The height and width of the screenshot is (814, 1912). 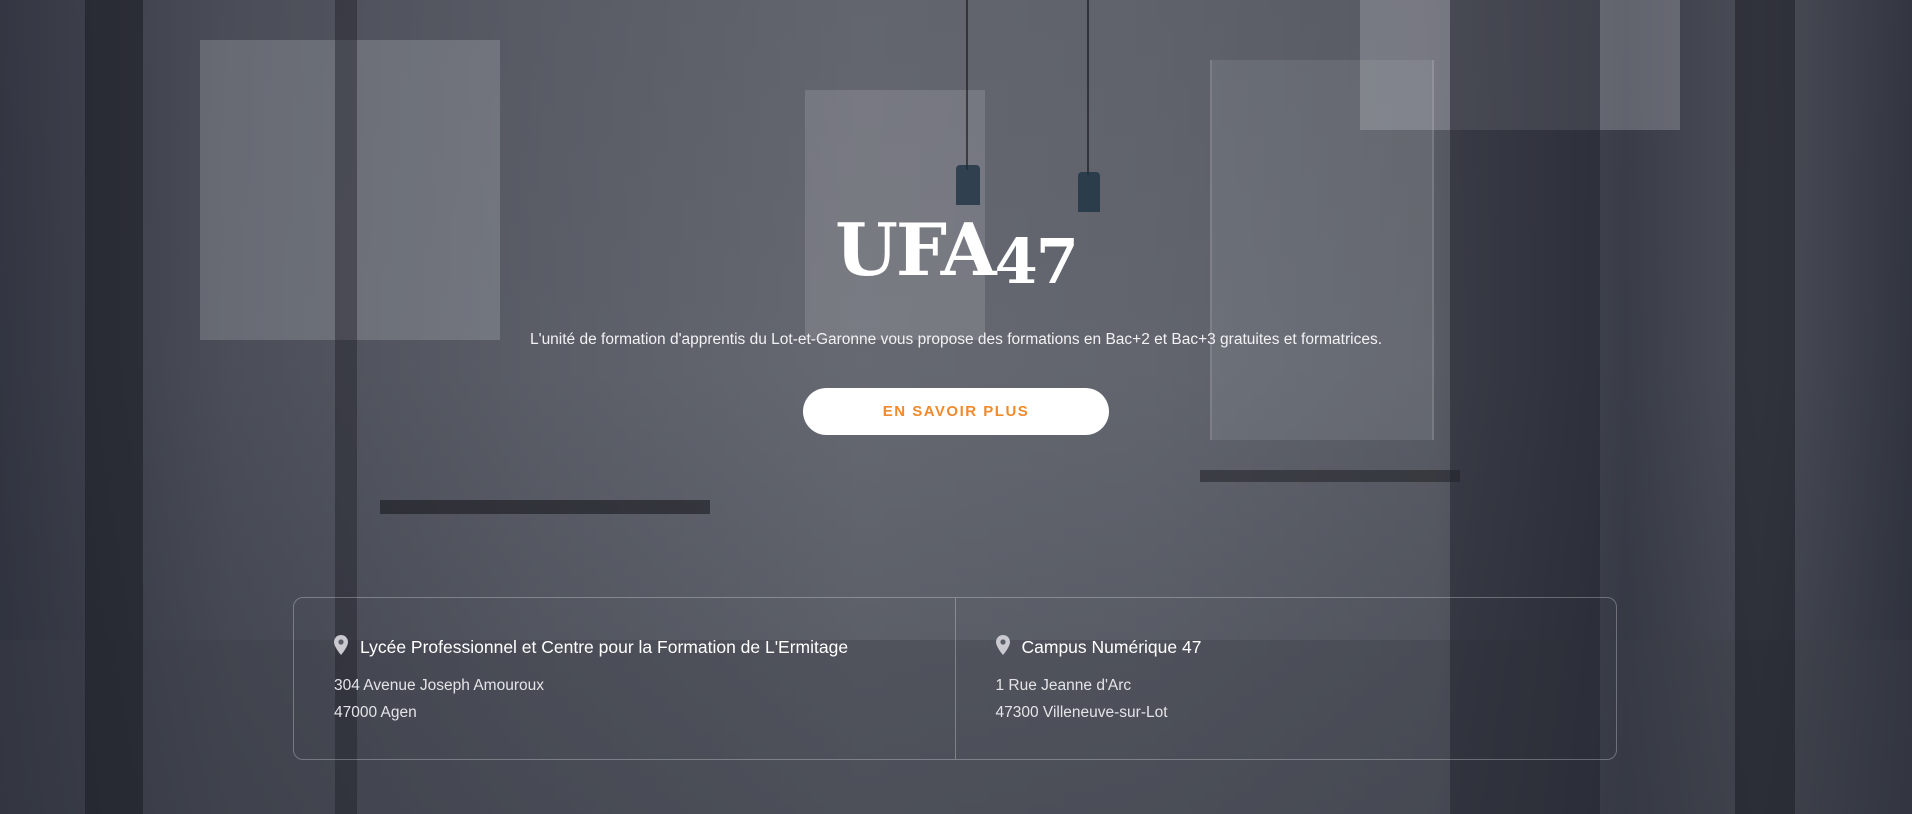 I want to click on address-city: 47300 Villeneuve-sur-Lot, so click(x=1081, y=712).